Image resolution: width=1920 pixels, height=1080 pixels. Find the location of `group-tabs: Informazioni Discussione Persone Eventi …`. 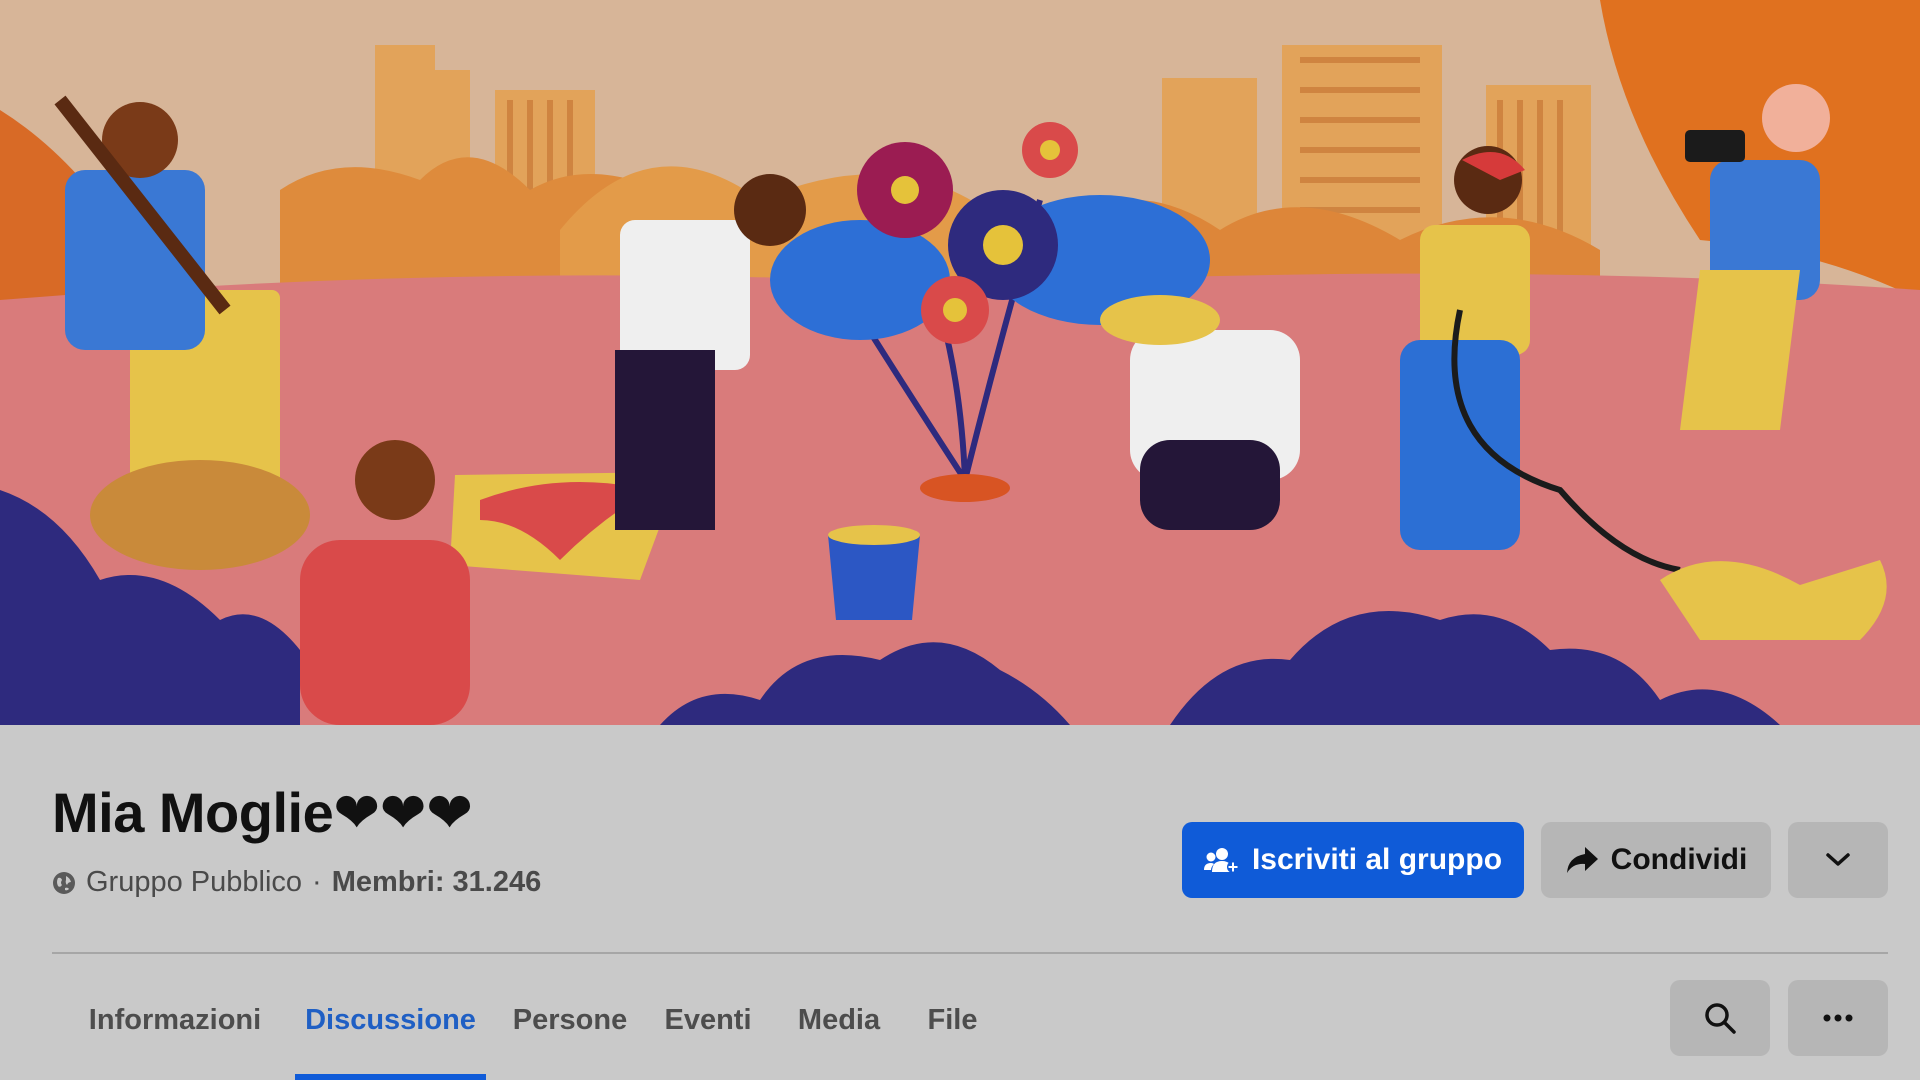

group-tabs: Informazioni Discussione Persone Eventi … is located at coordinates (852, 1029).